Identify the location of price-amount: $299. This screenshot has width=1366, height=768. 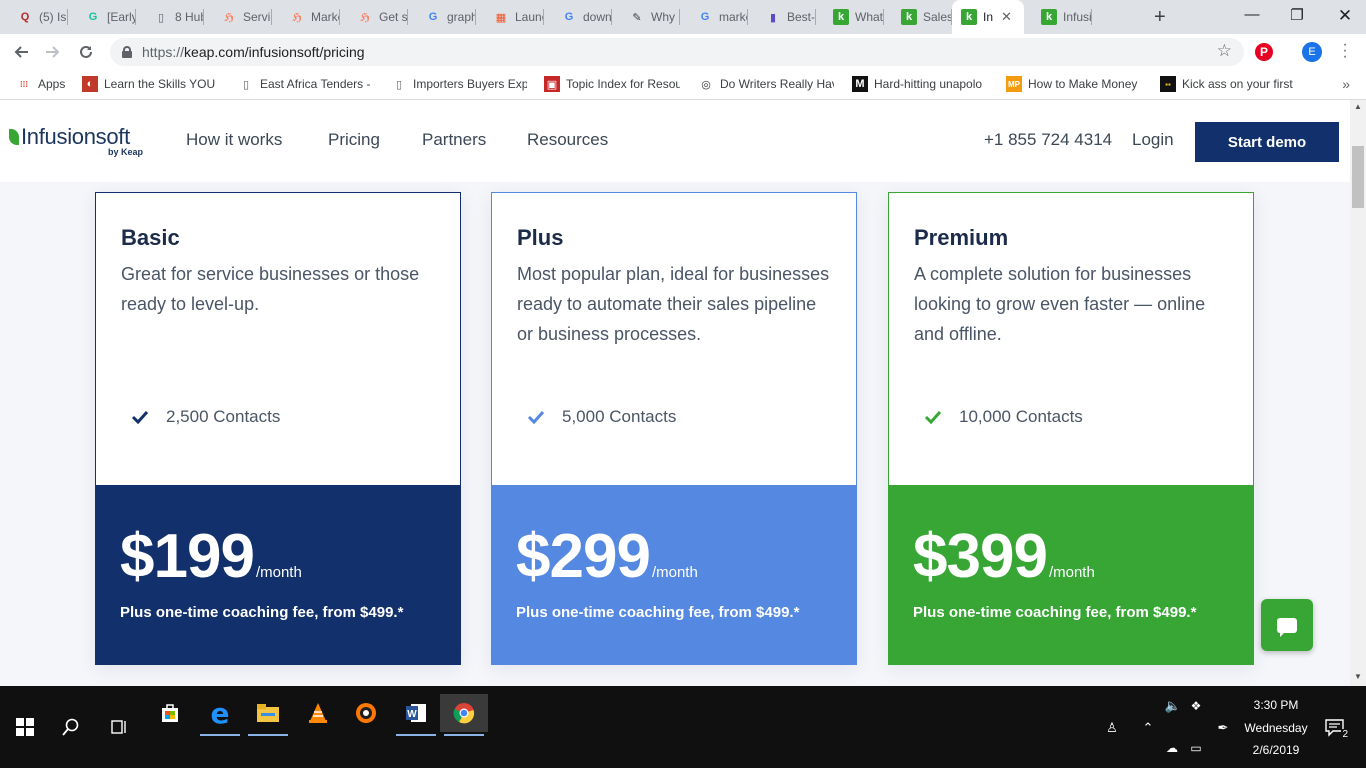
(583, 556).